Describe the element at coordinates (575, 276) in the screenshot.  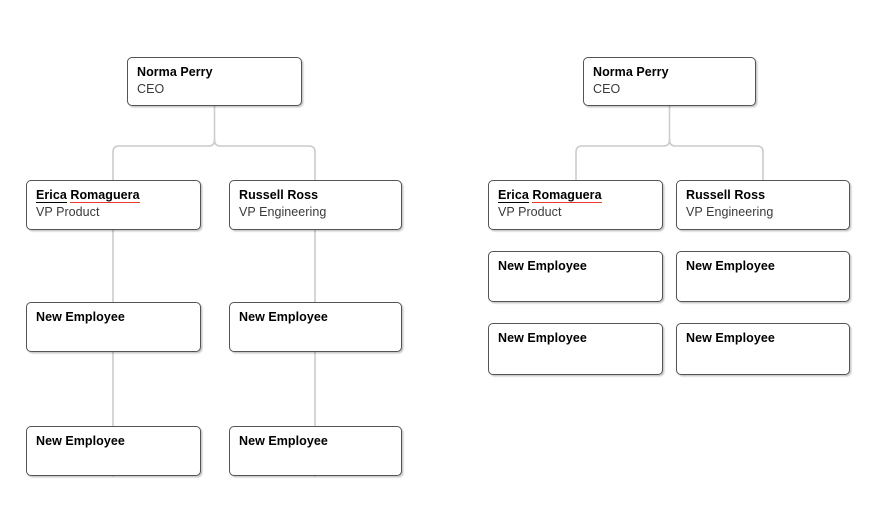
I see `node-right-new-employee-1: New Employee` at that location.